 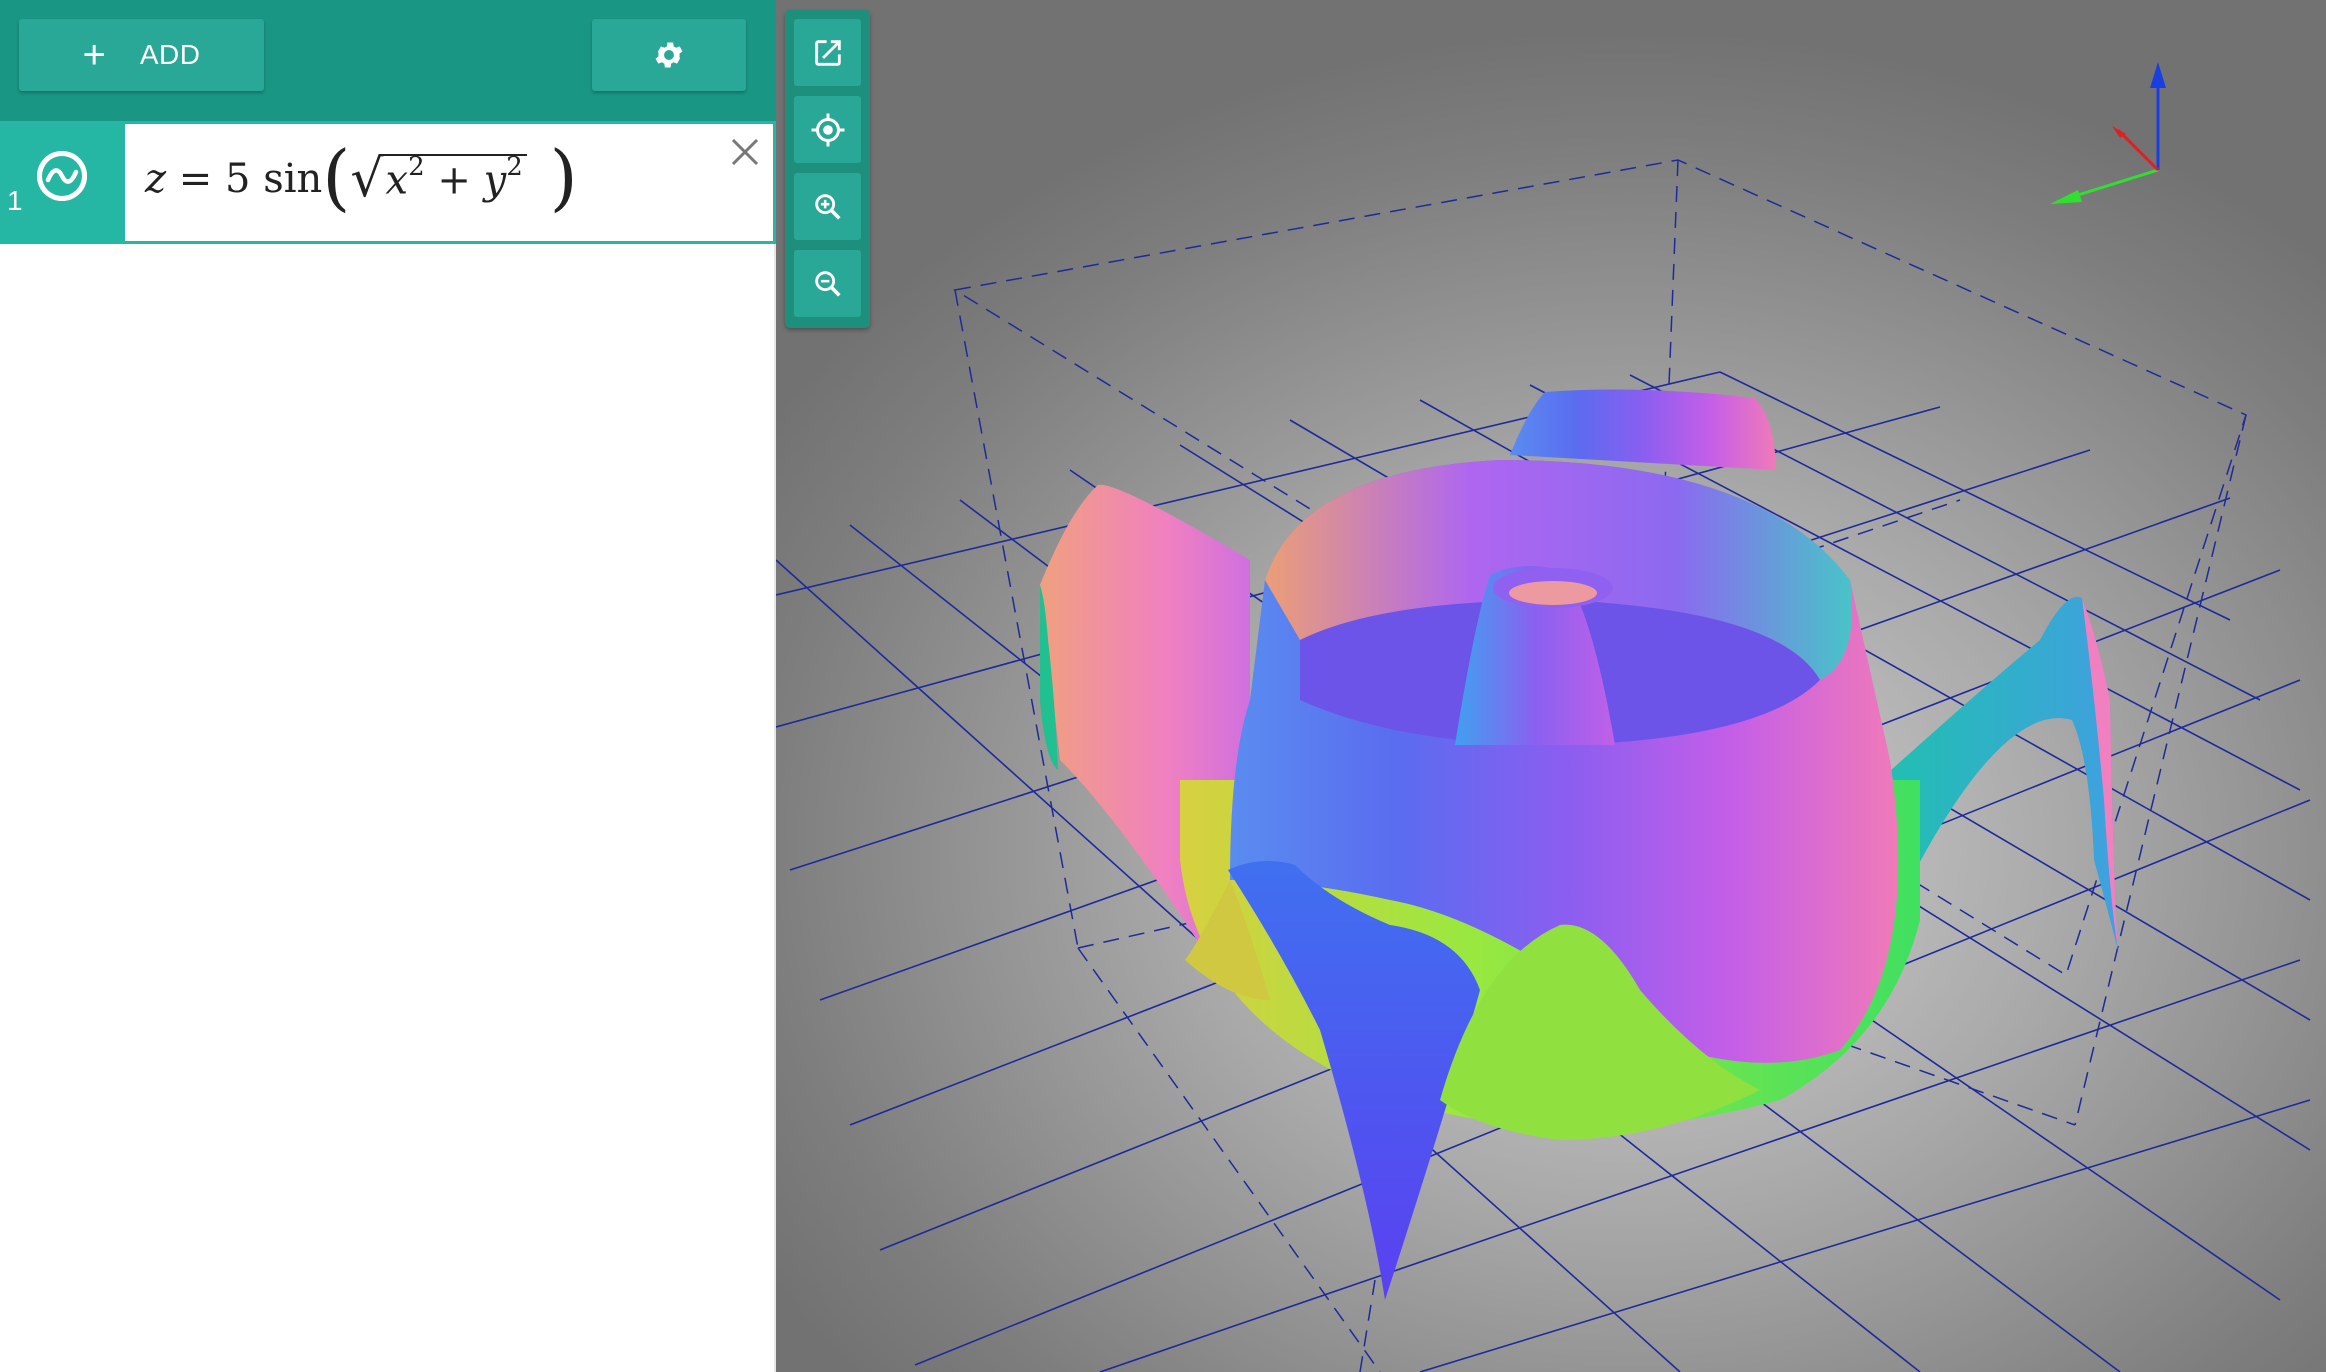 What do you see at coordinates (170, 54) in the screenshot?
I see `add-button-label: ADD` at bounding box center [170, 54].